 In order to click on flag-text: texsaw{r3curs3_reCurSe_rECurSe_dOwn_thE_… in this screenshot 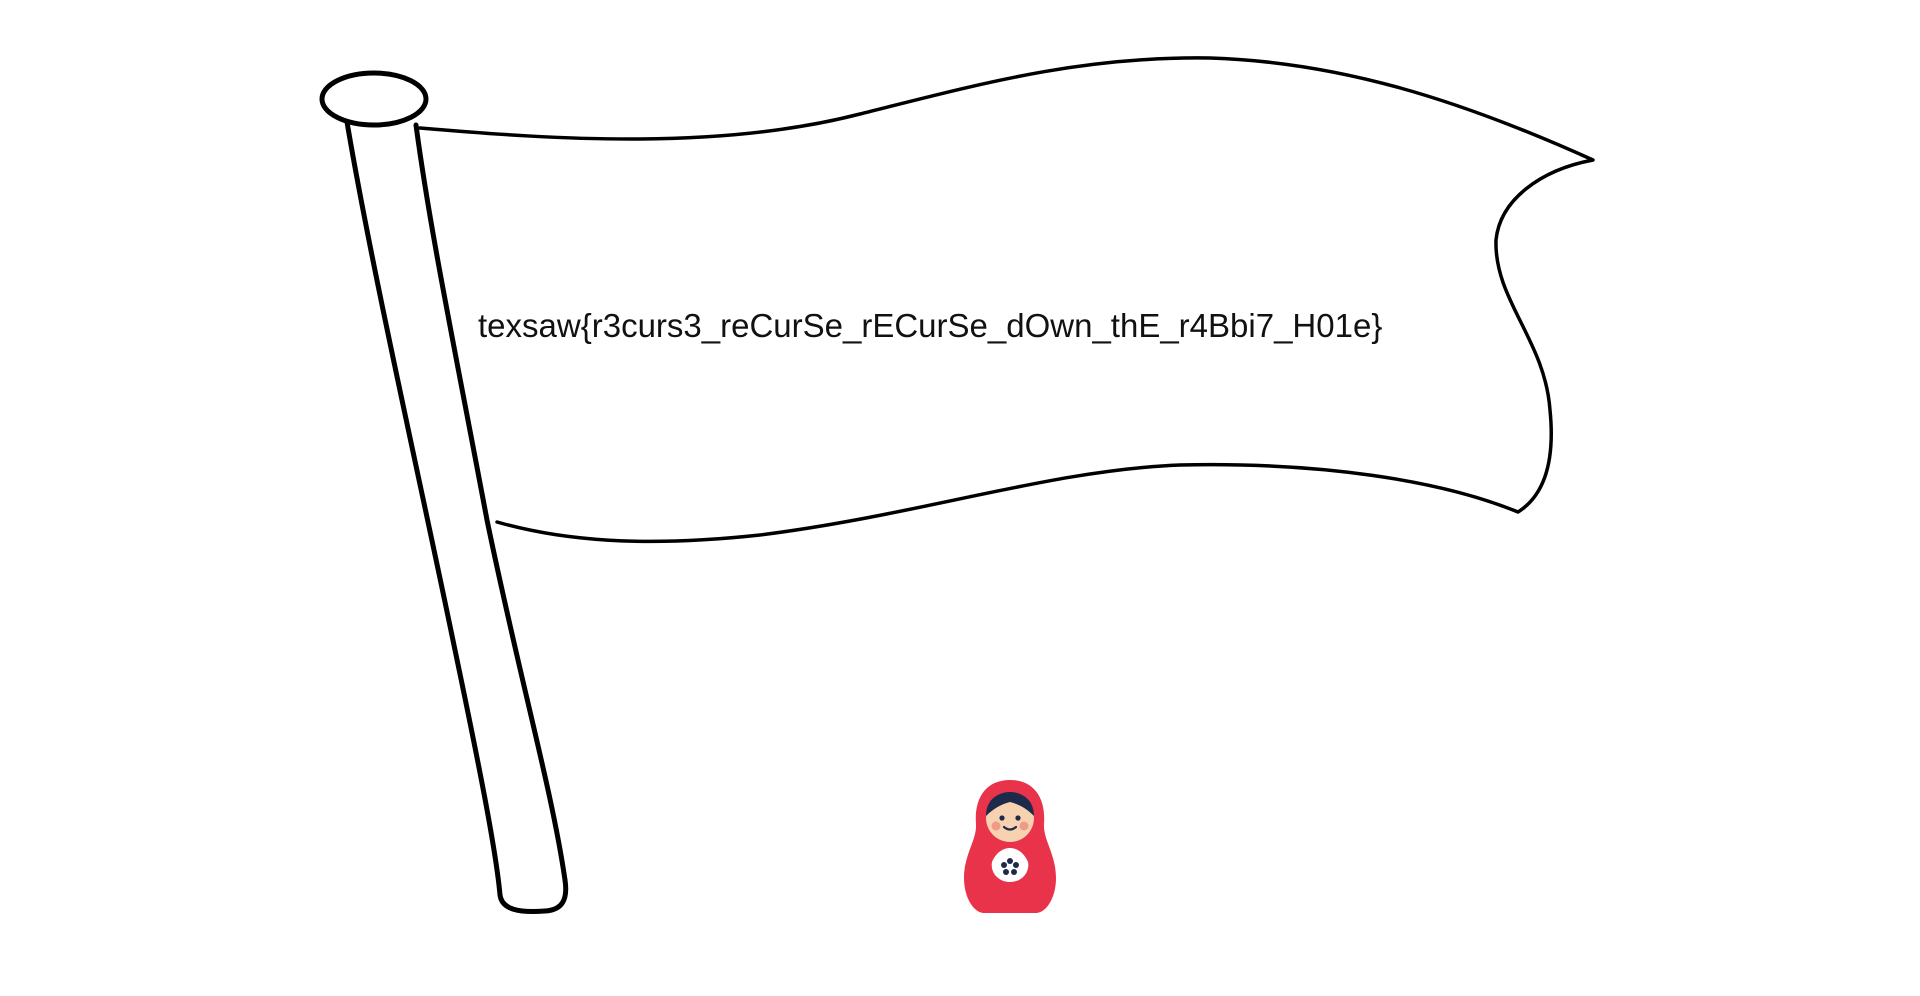, I will do `click(930, 325)`.